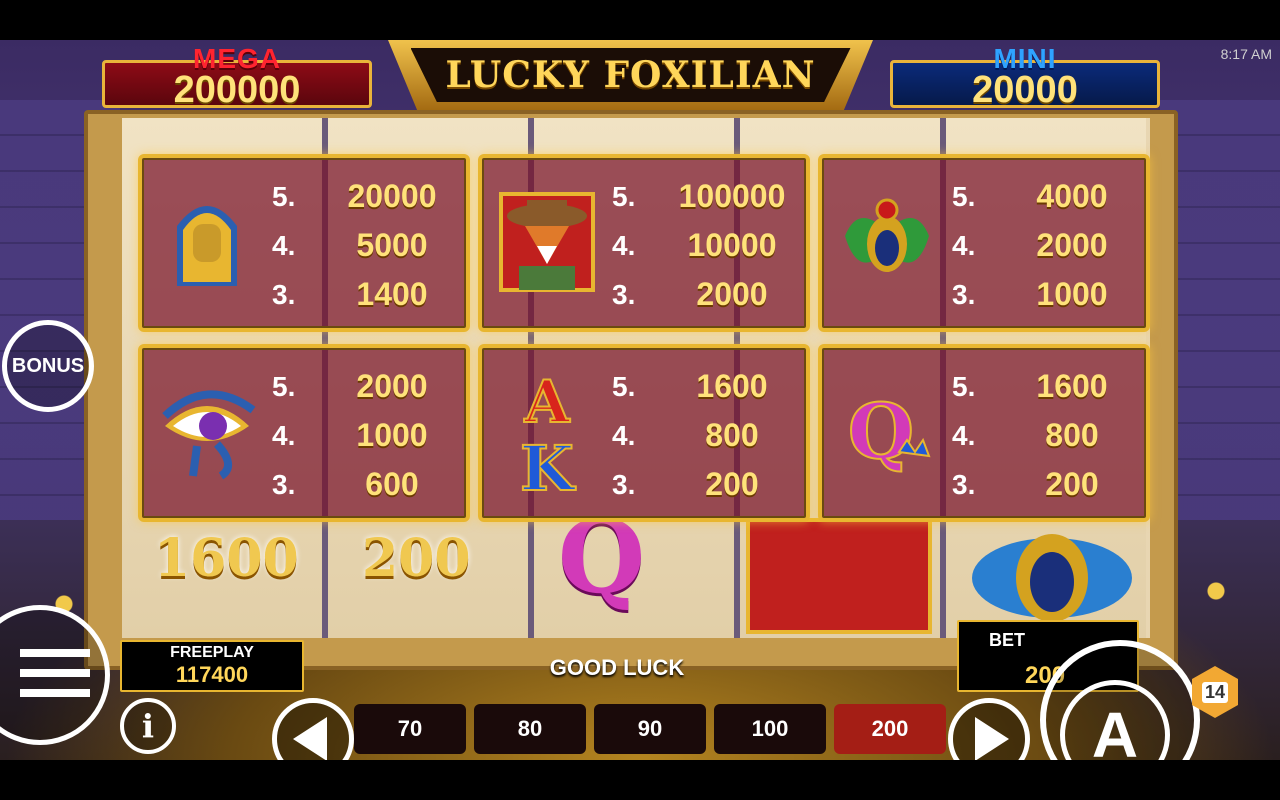 The image size is (1280, 800). What do you see at coordinates (984, 243) in the screenshot?
I see `paytable-panel-scarab: 5. 4000 4. 2000 3. 1000` at bounding box center [984, 243].